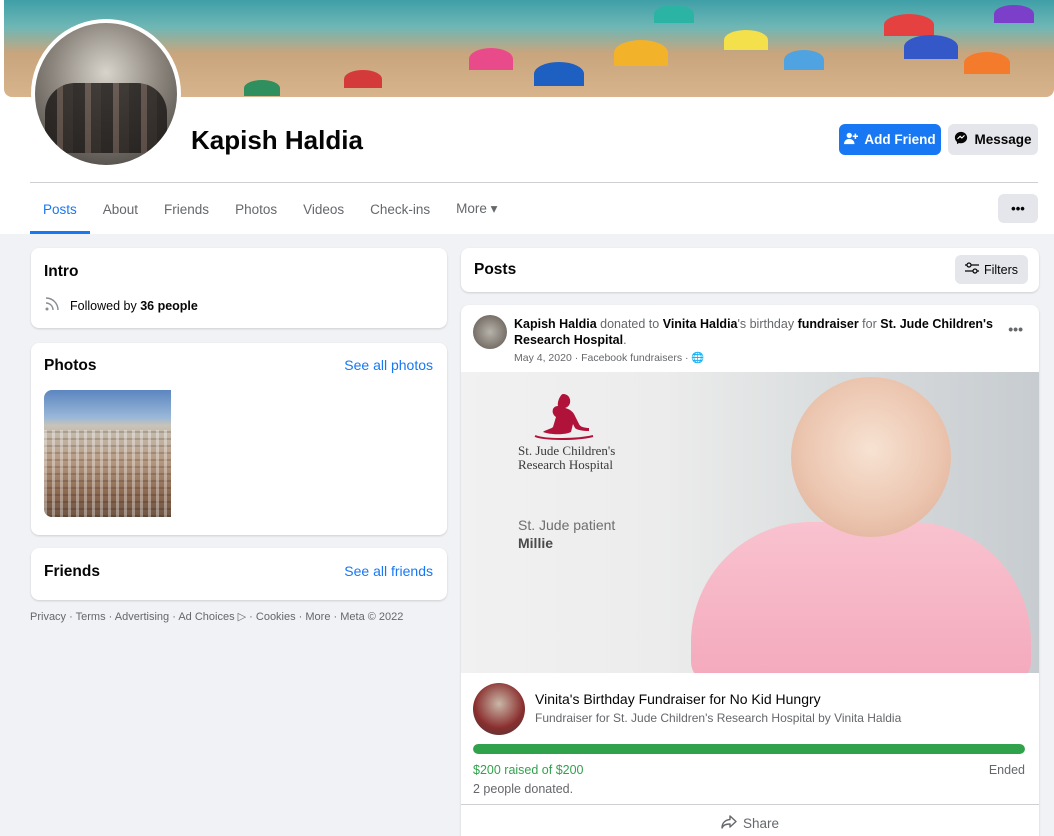  Describe the element at coordinates (256, 209) in the screenshot. I see `tab-photos: Photos` at that location.